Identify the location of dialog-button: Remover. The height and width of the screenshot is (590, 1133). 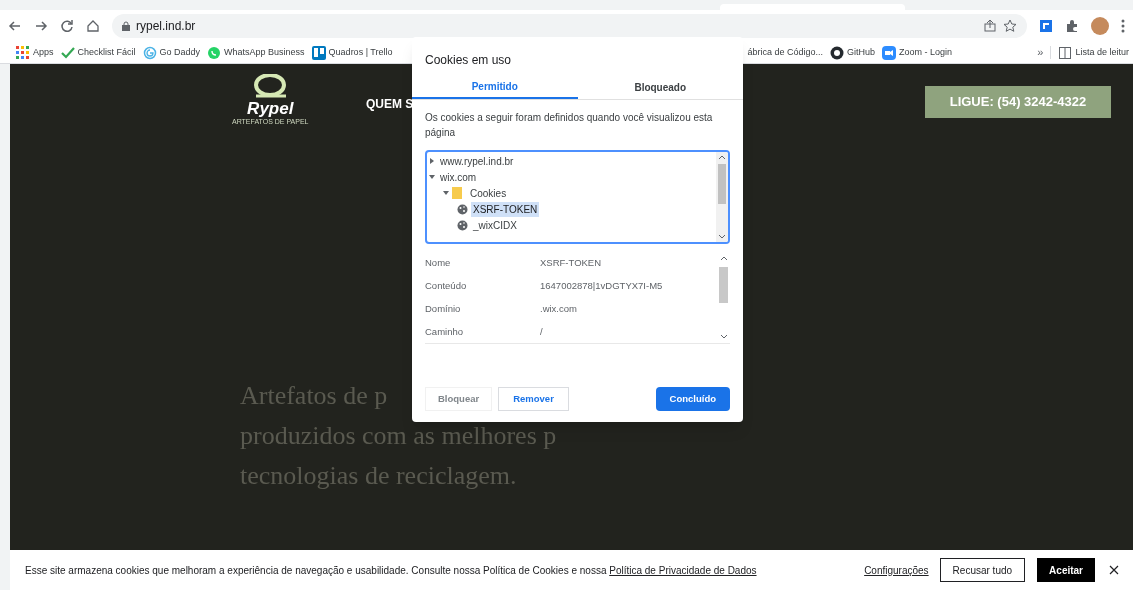
(533, 399).